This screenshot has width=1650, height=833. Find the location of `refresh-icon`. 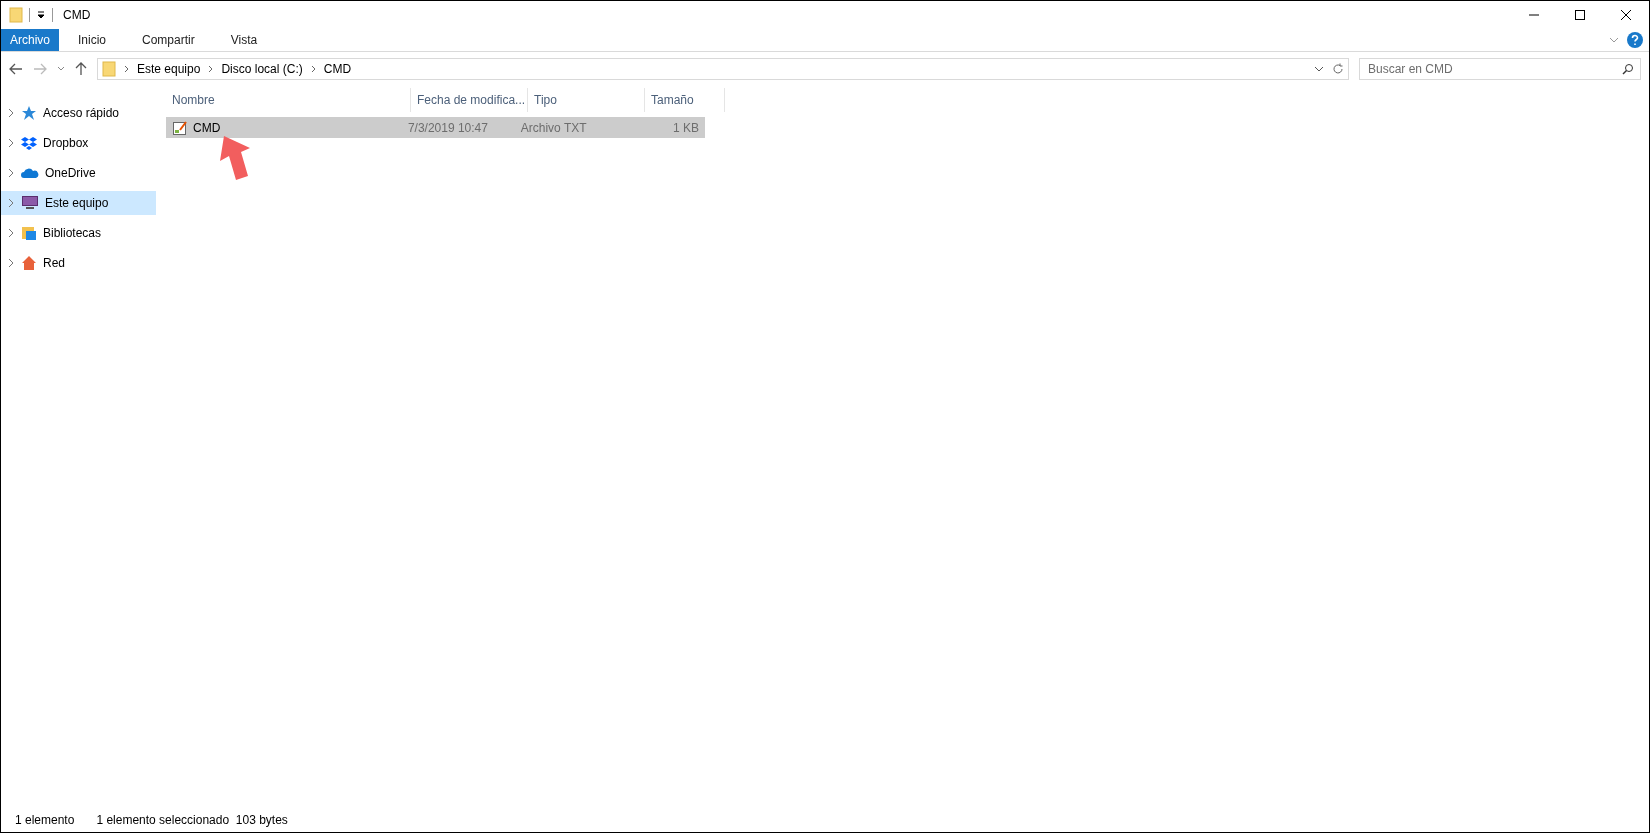

refresh-icon is located at coordinates (1338, 69).